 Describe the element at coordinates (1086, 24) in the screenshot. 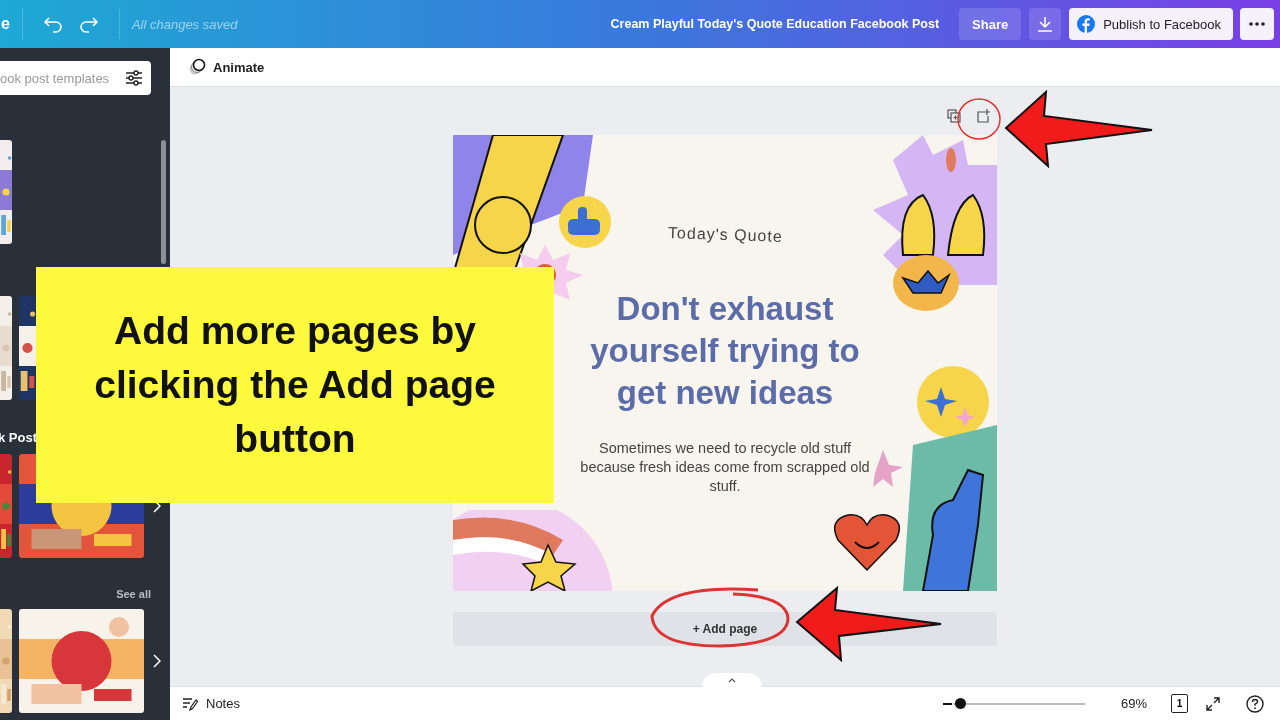

I see `facebook-icon` at that location.